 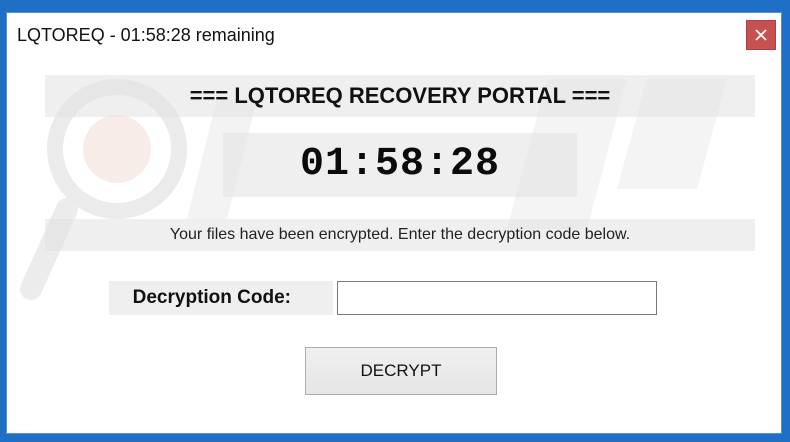 I want to click on decryption-code-input, so click(x=497, y=298).